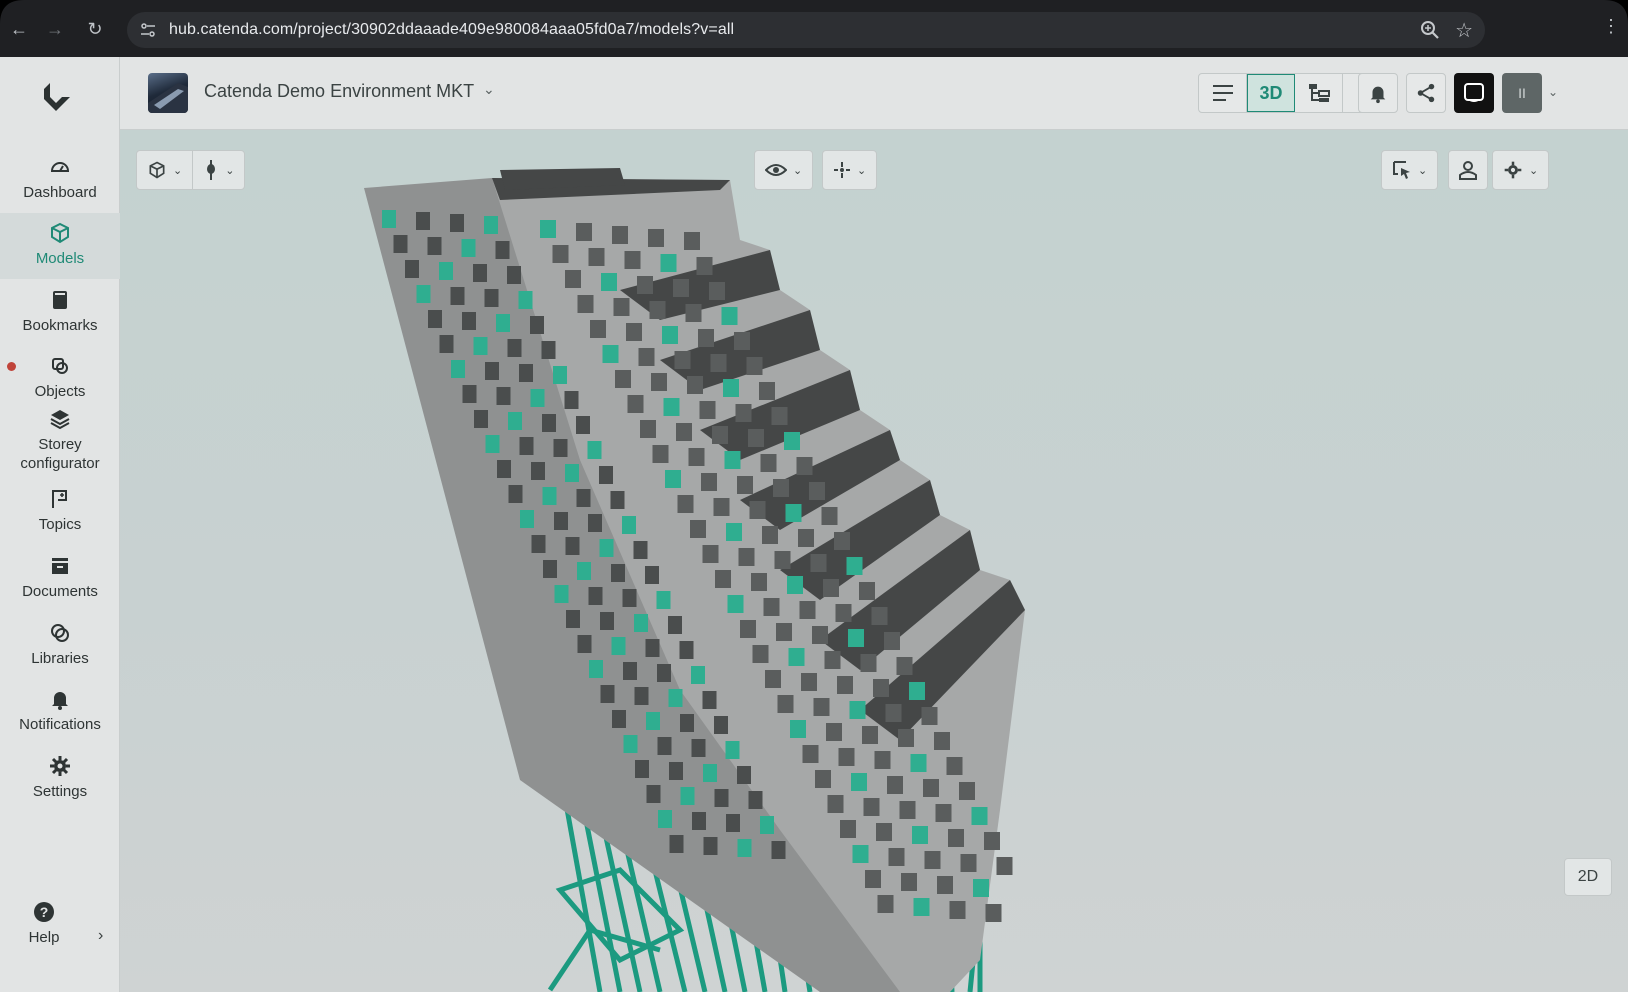 Image resolution: width=1628 pixels, height=992 pixels. What do you see at coordinates (218, 170) in the screenshot?
I see `section-tool-button: ⌄` at bounding box center [218, 170].